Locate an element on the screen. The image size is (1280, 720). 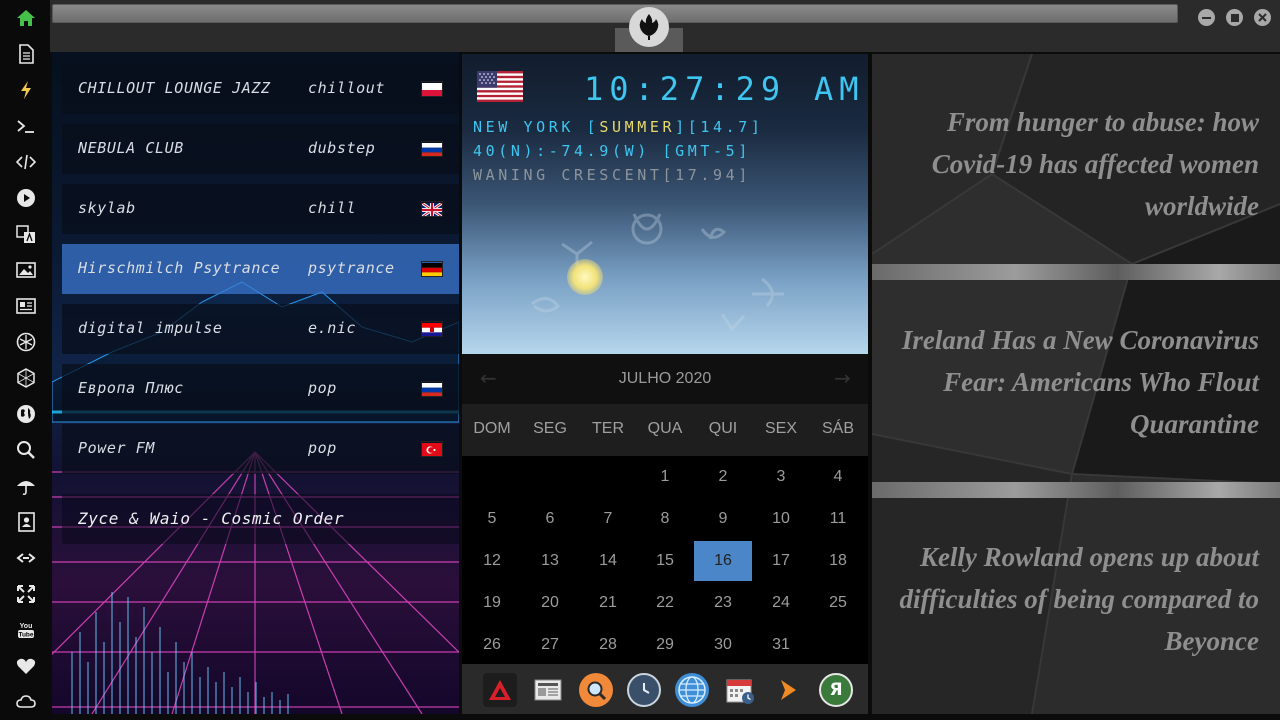
calendar-day: 3 is located at coordinates (781, 477).